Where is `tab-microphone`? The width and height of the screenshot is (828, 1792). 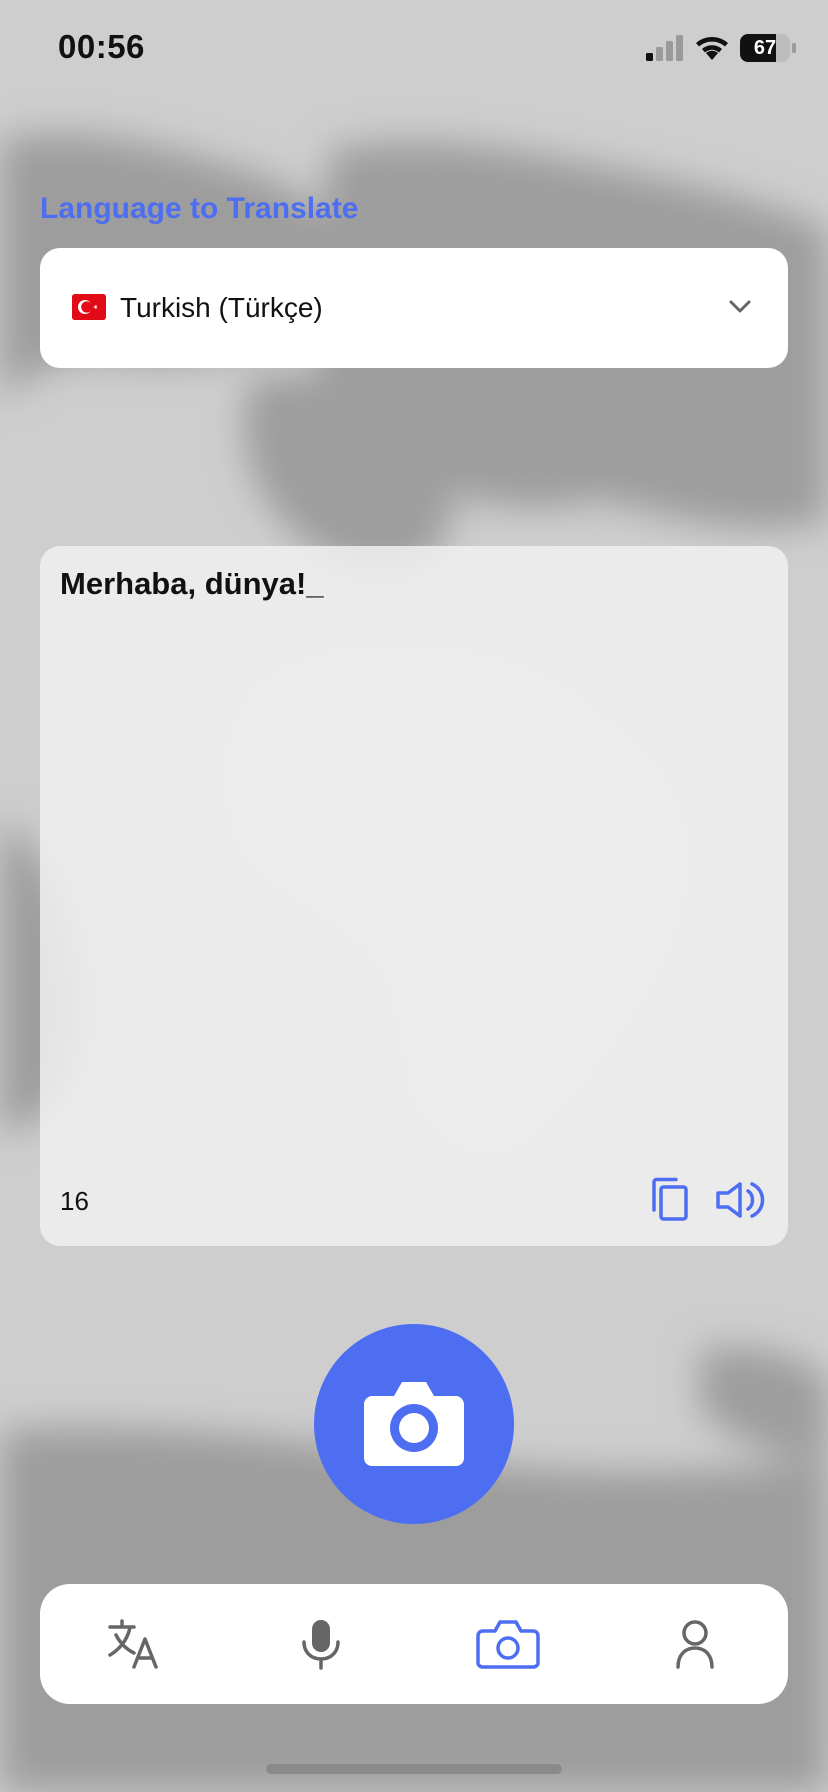 tab-microphone is located at coordinates (320, 1644).